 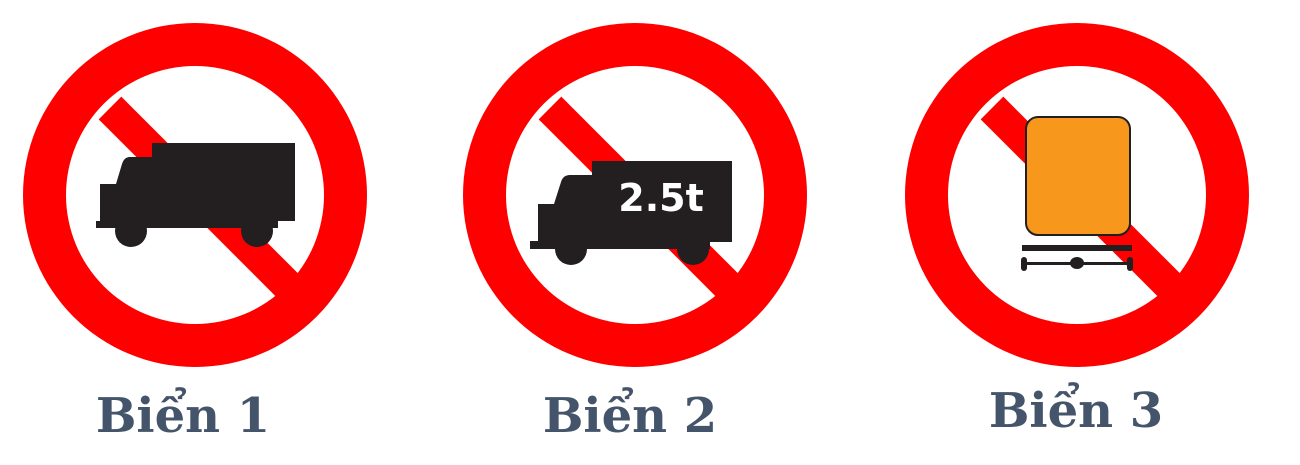 What do you see at coordinates (183, 416) in the screenshot?
I see `sign-caption-1: Biển 1` at bounding box center [183, 416].